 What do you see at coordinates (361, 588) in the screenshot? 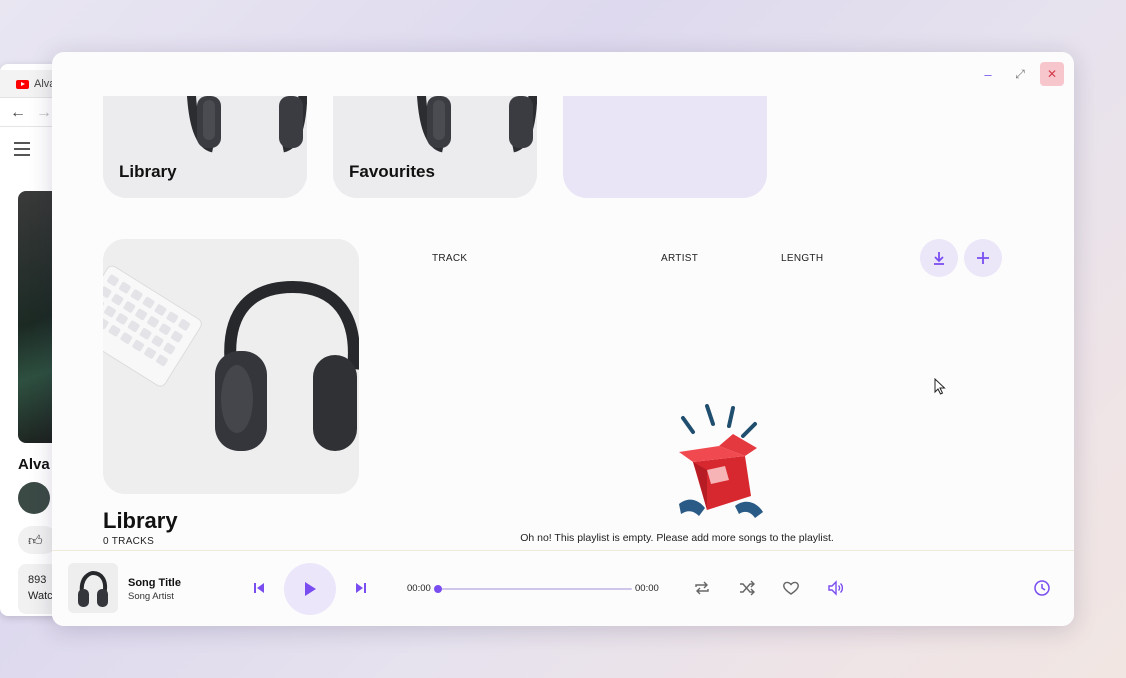
I see `skip-next-icon` at bounding box center [361, 588].